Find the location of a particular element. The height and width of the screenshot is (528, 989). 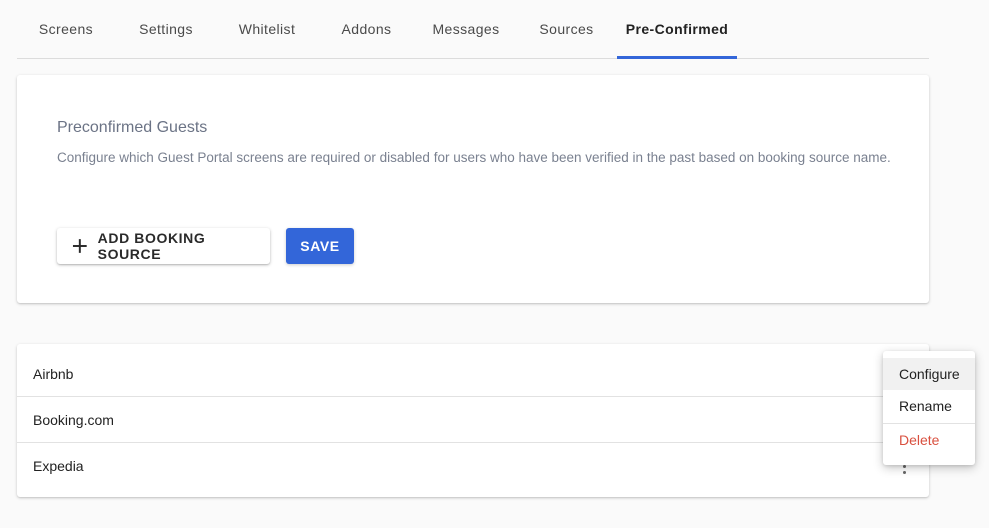

tab-settings: Settings is located at coordinates (166, 29).